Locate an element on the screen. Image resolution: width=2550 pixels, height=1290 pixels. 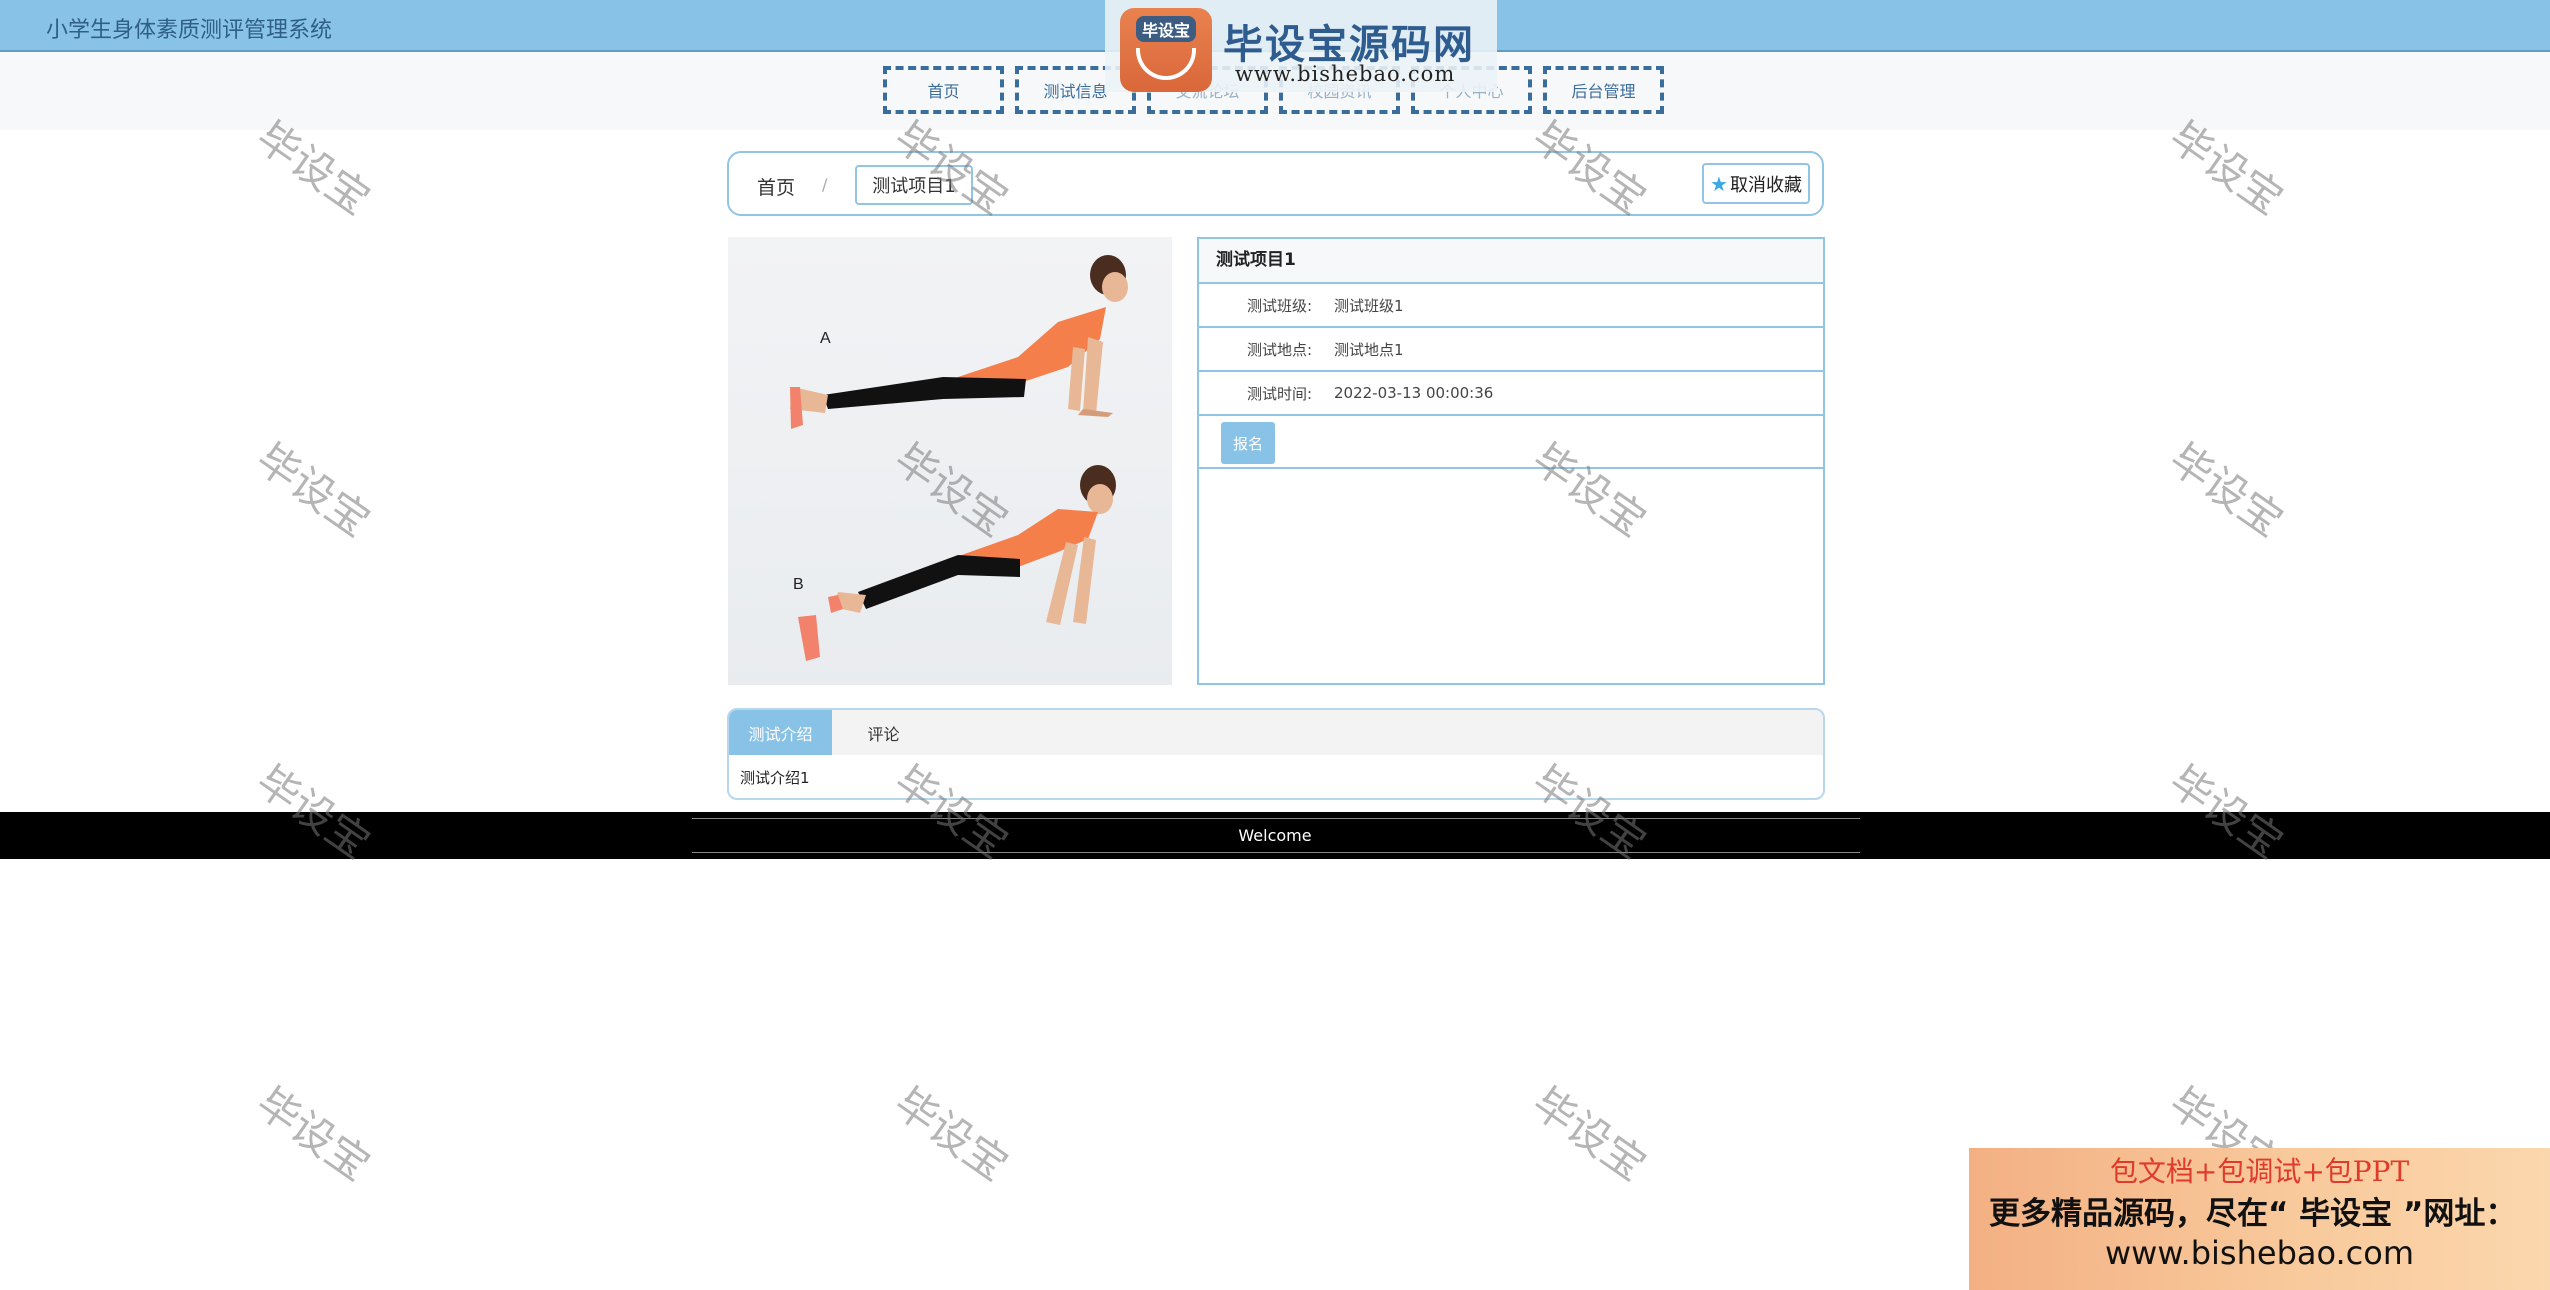
detail-key: 测试班级: is located at coordinates (1279, 305).